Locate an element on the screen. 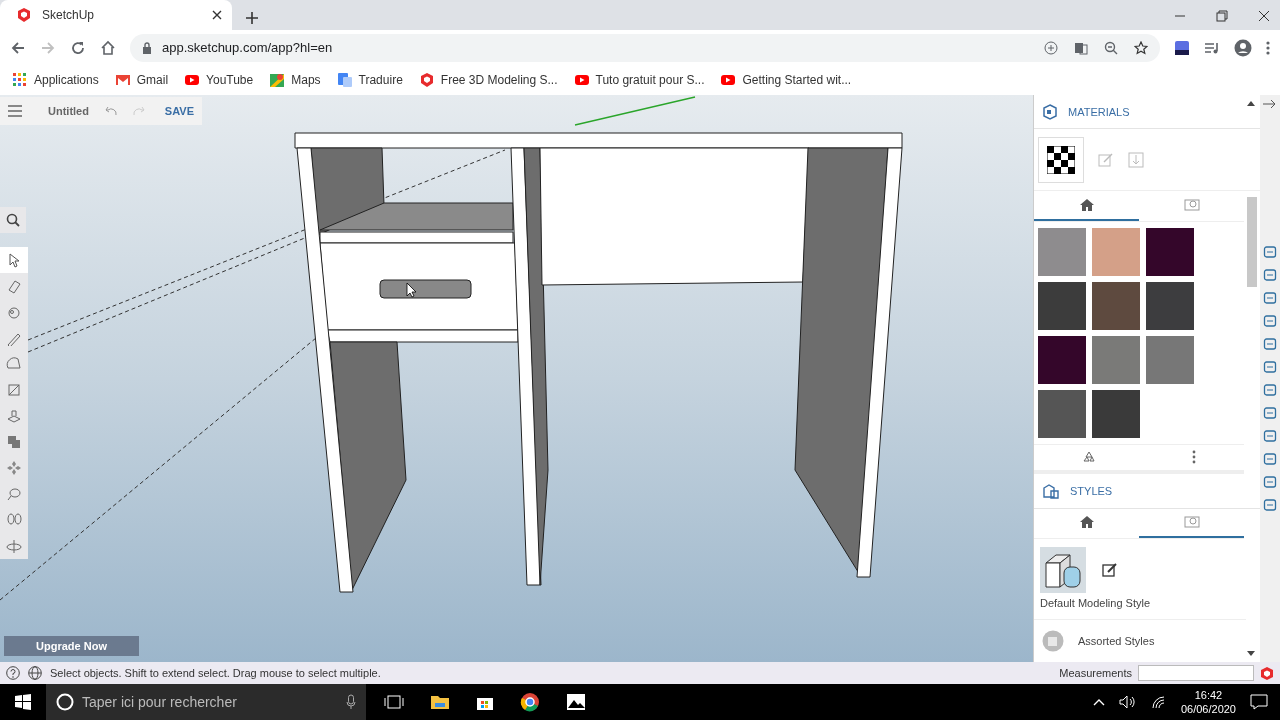 This screenshot has width=1280, height=720. browser-tab: SketchUp is located at coordinates (116, 15).